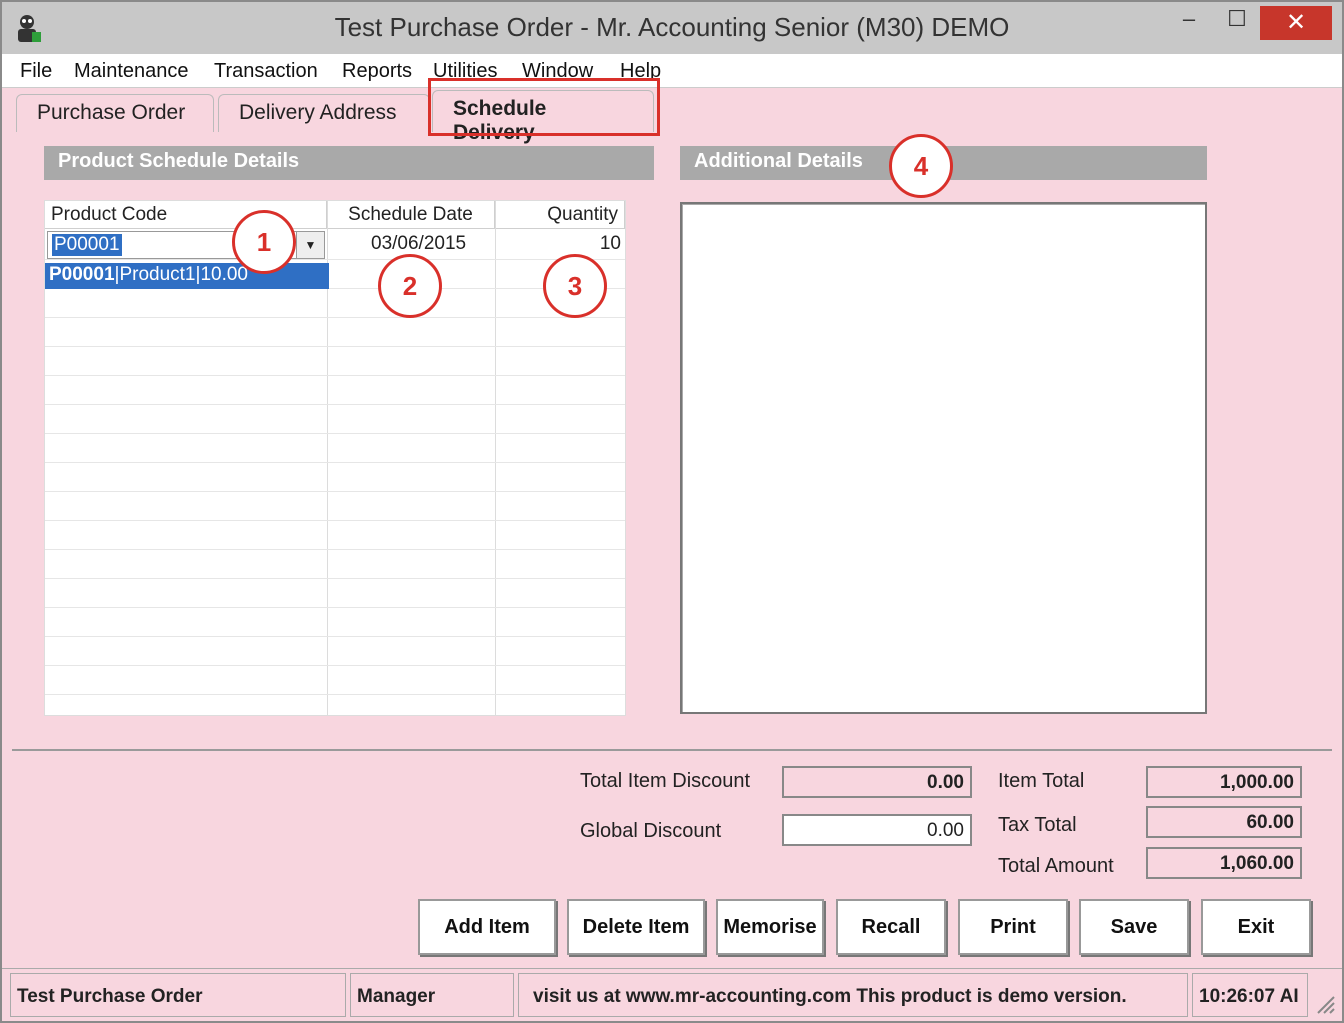  What do you see at coordinates (87, 245) in the screenshot?
I see `product-code-value: P00001` at bounding box center [87, 245].